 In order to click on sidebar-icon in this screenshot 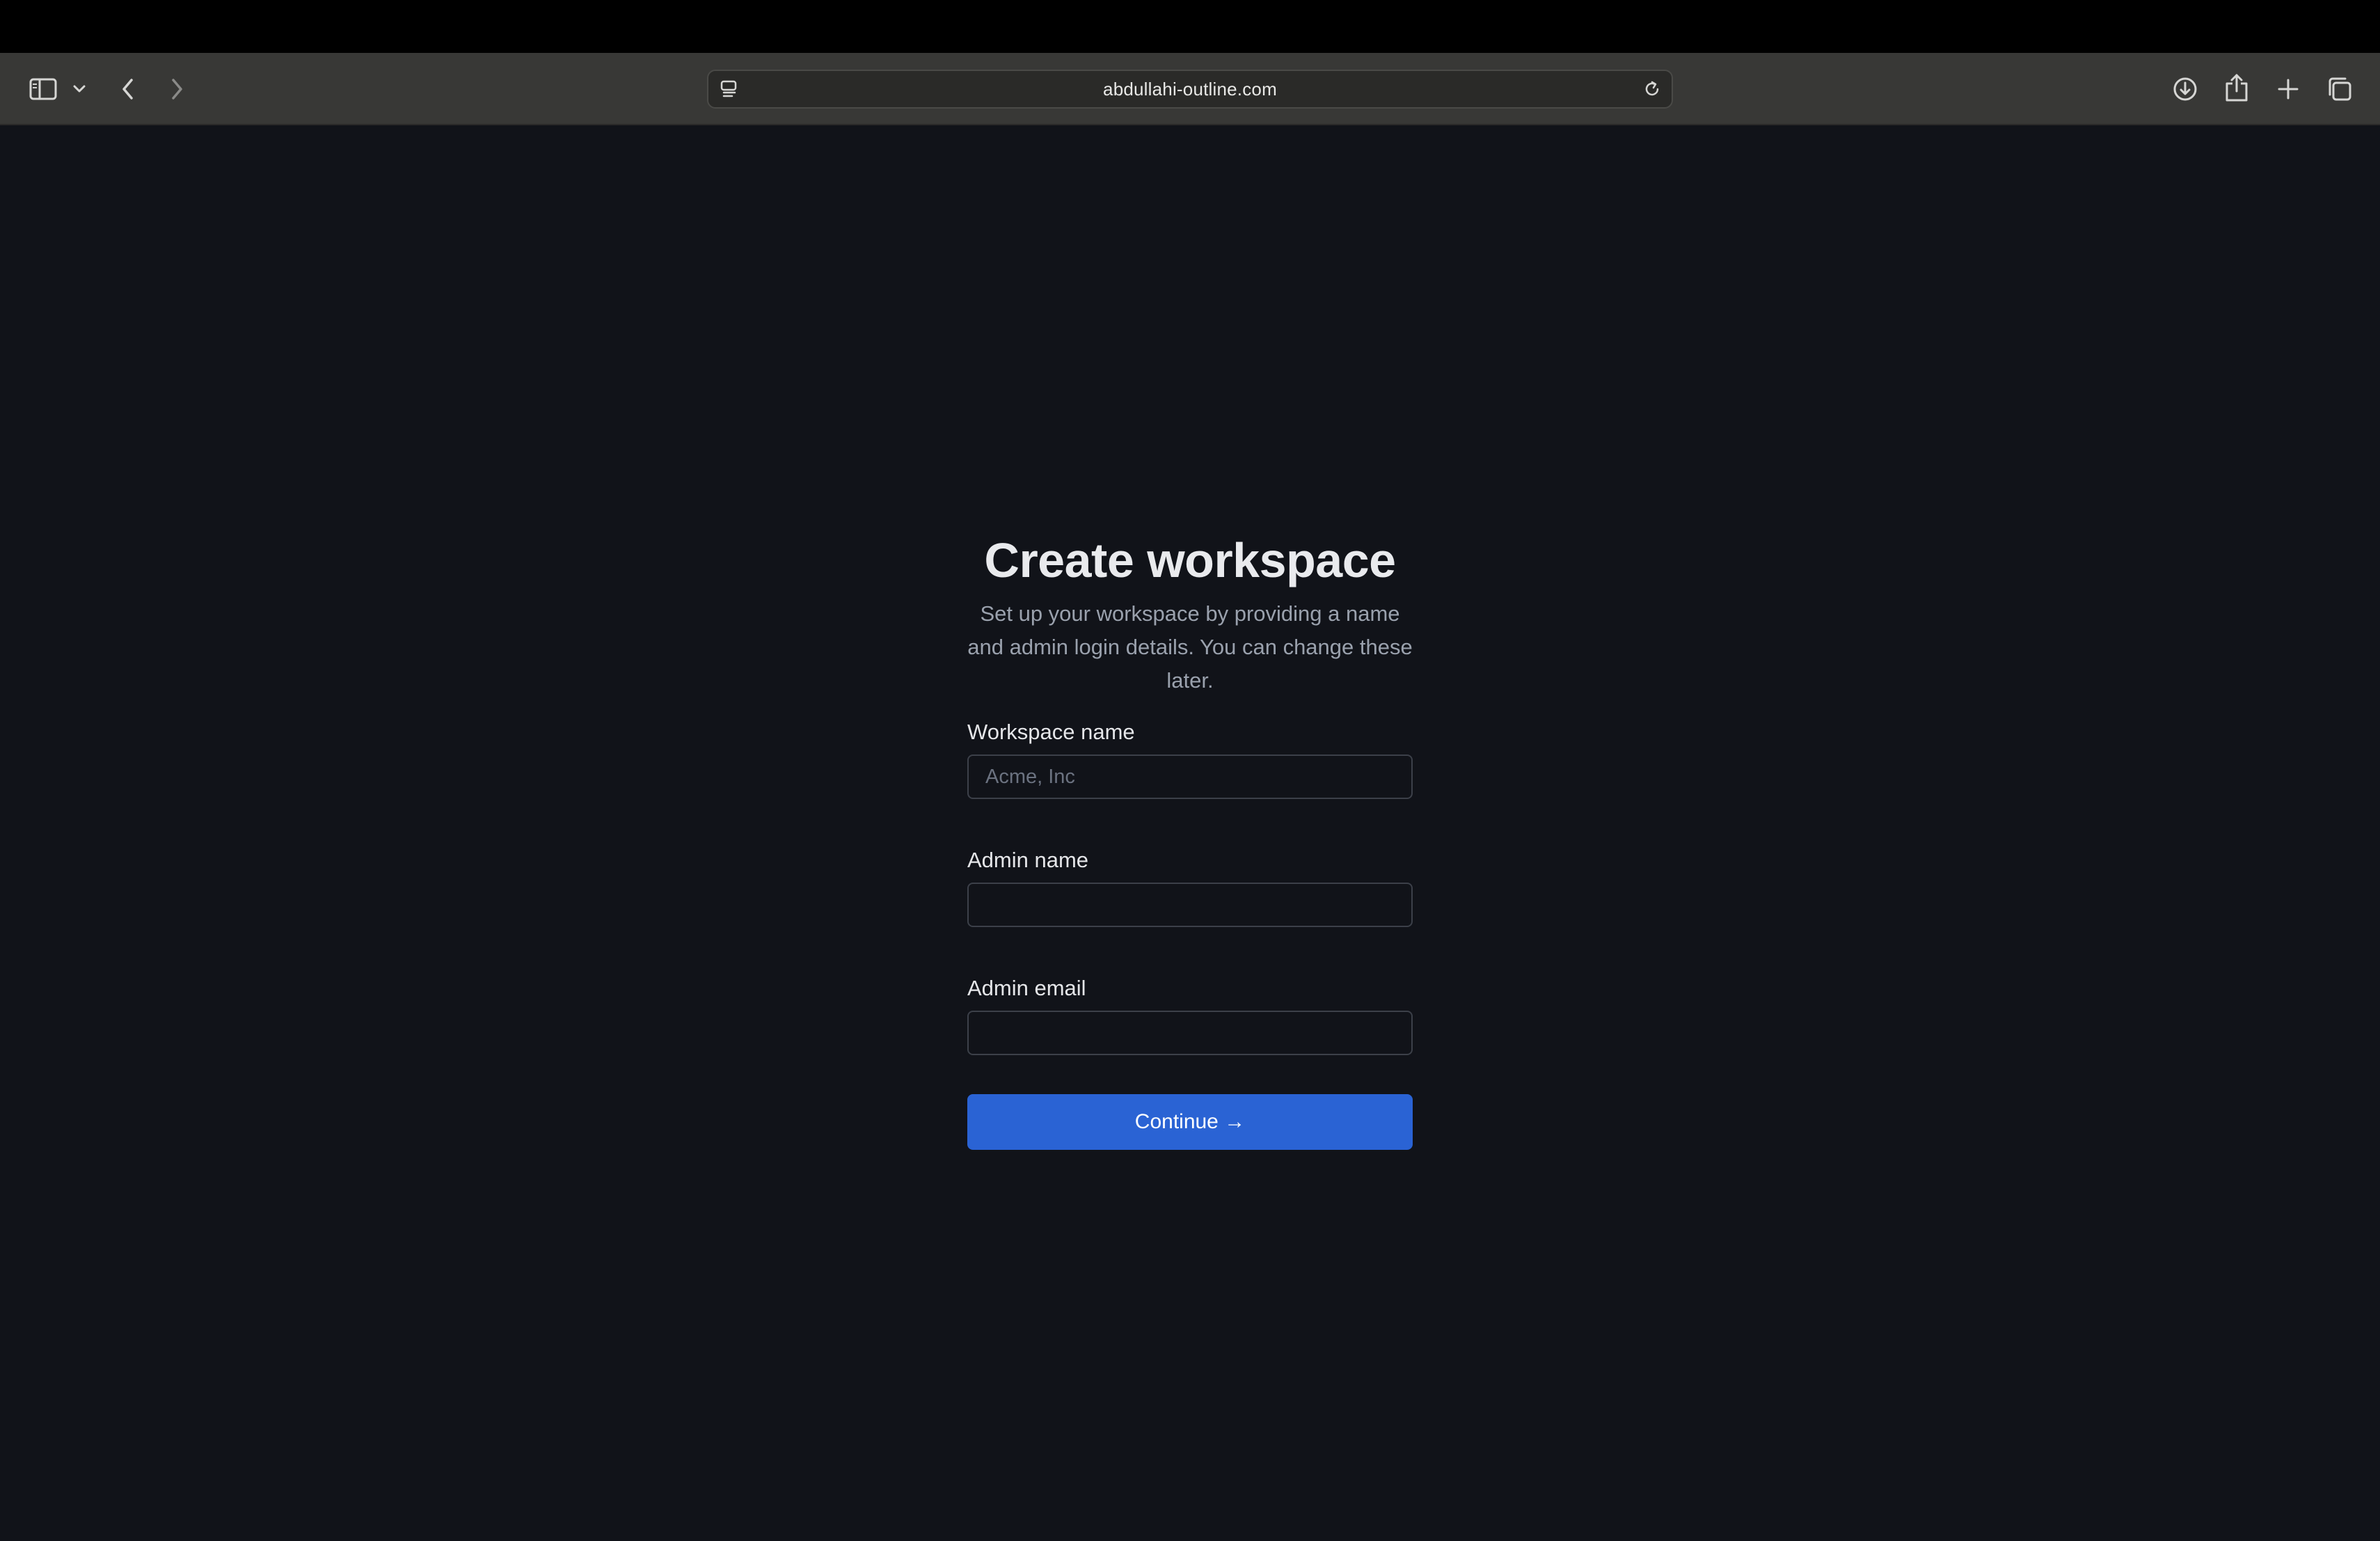, I will do `click(43, 89)`.